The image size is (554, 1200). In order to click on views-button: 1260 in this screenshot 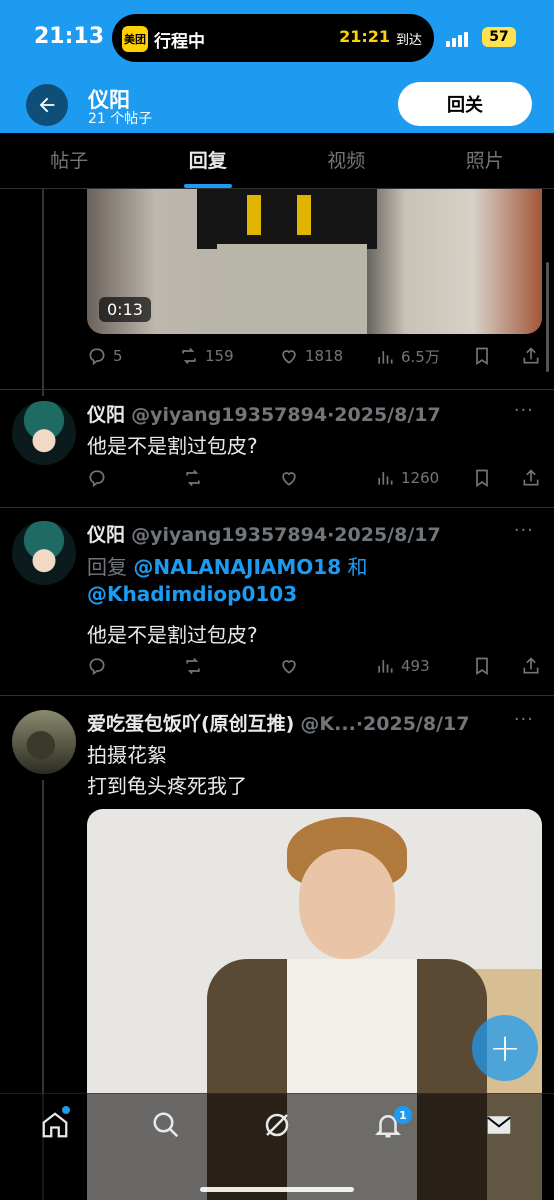, I will do `click(407, 478)`.